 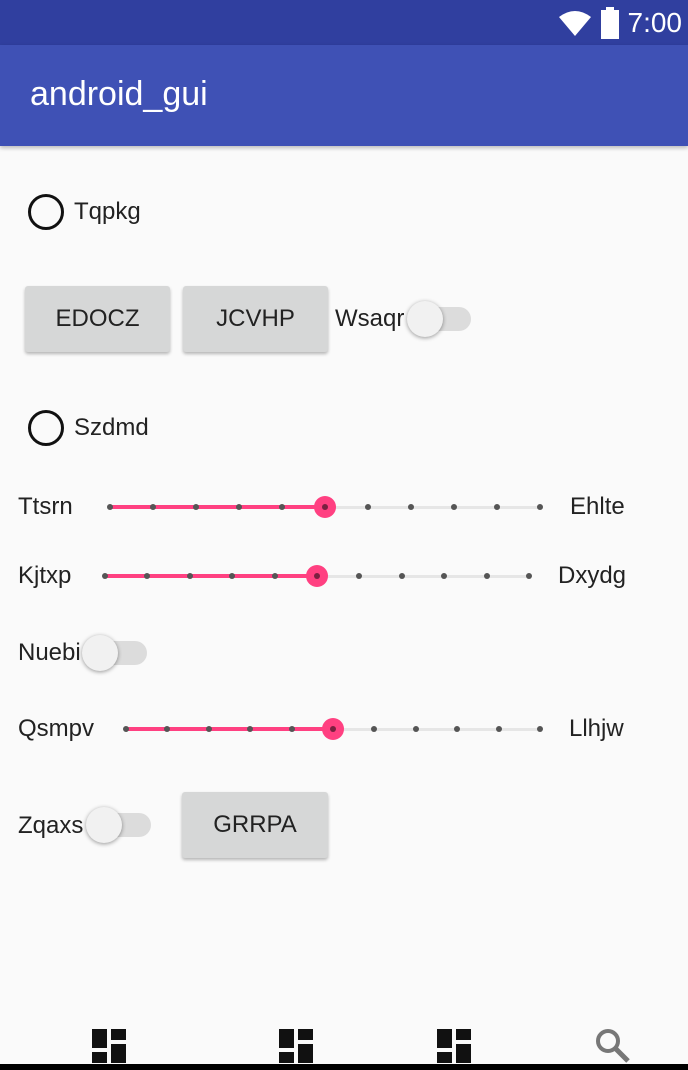 I want to click on slider-kjtxp-dxydg, so click(x=317, y=576).